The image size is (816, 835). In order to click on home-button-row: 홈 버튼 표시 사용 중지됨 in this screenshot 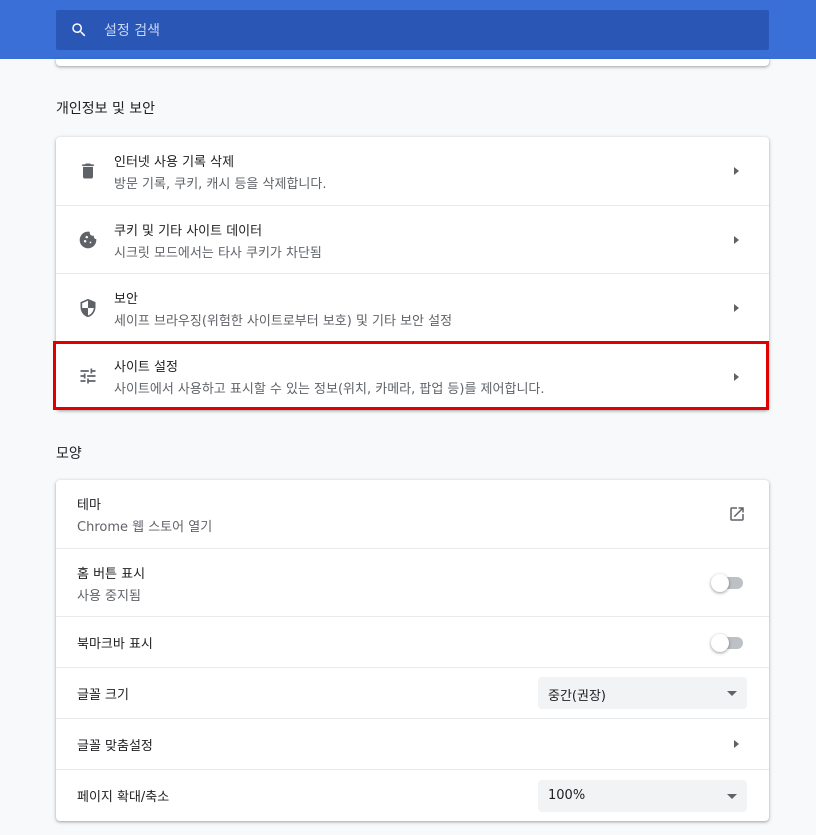, I will do `click(412, 582)`.